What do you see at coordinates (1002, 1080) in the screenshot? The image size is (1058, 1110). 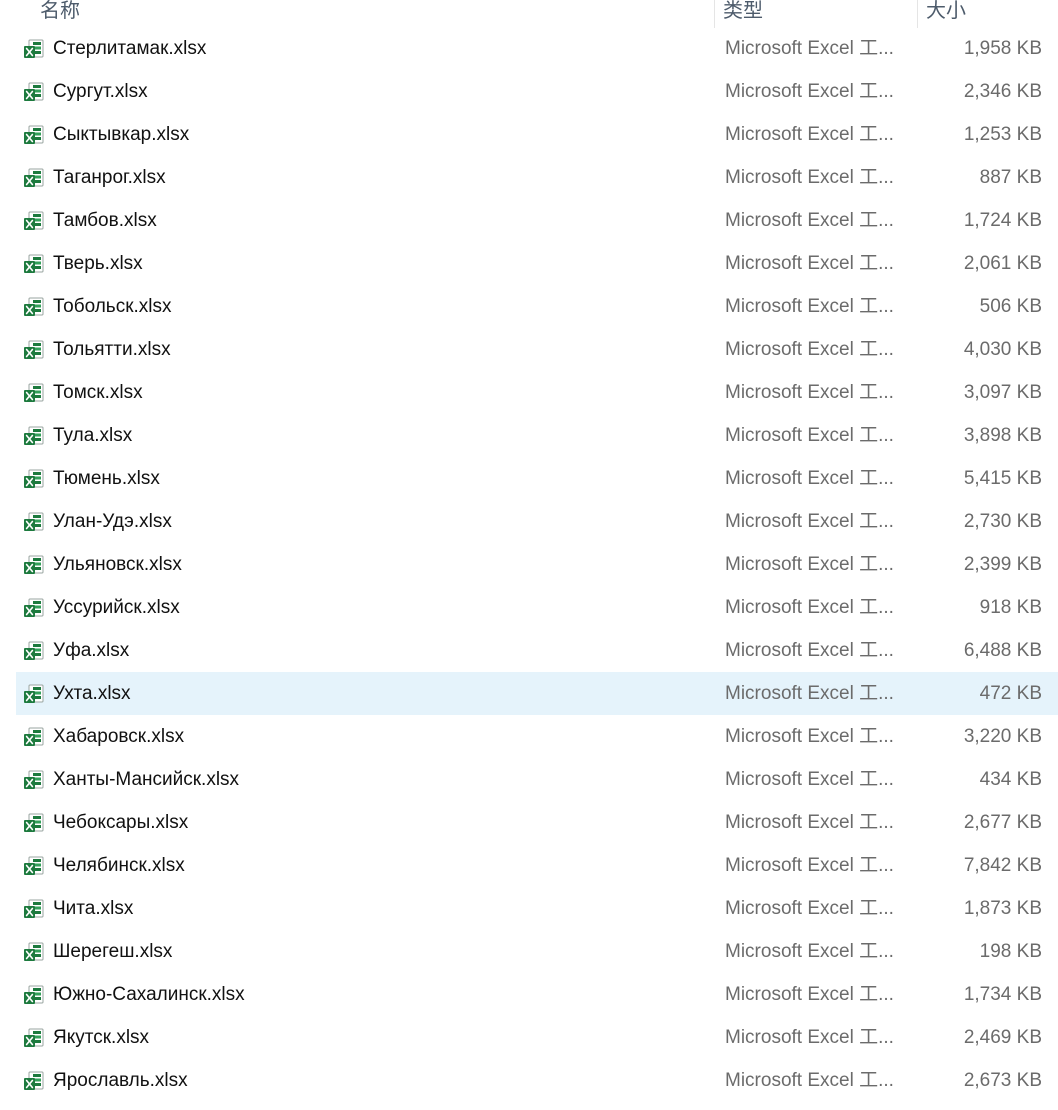 I see `file-size: 2,673 KB` at bounding box center [1002, 1080].